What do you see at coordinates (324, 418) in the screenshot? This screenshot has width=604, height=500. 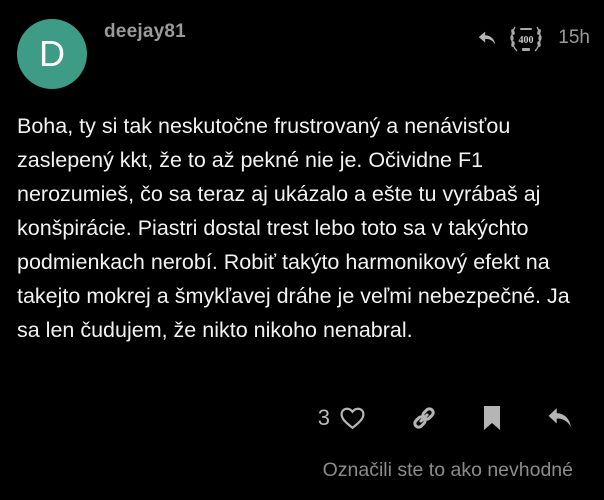 I see `like-count: 3` at bounding box center [324, 418].